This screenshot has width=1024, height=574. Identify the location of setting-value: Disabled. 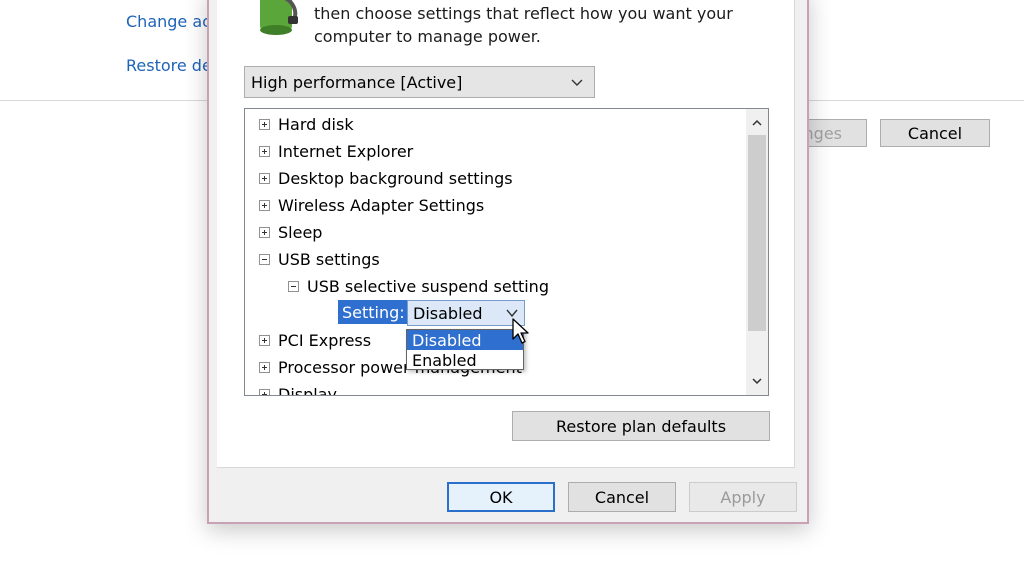
(448, 313).